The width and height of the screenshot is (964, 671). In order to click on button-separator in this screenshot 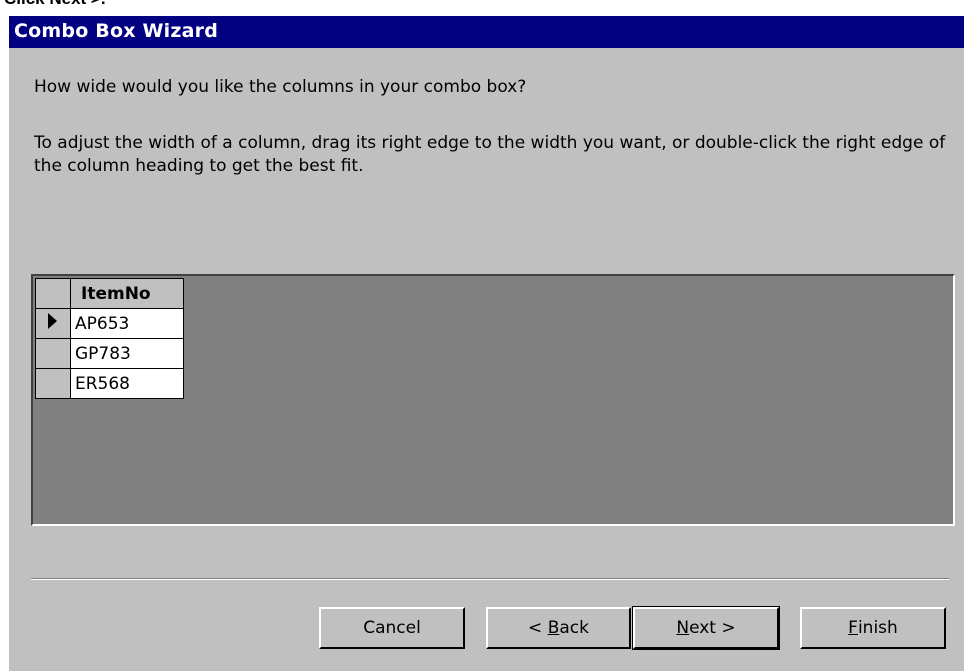, I will do `click(490, 579)`.